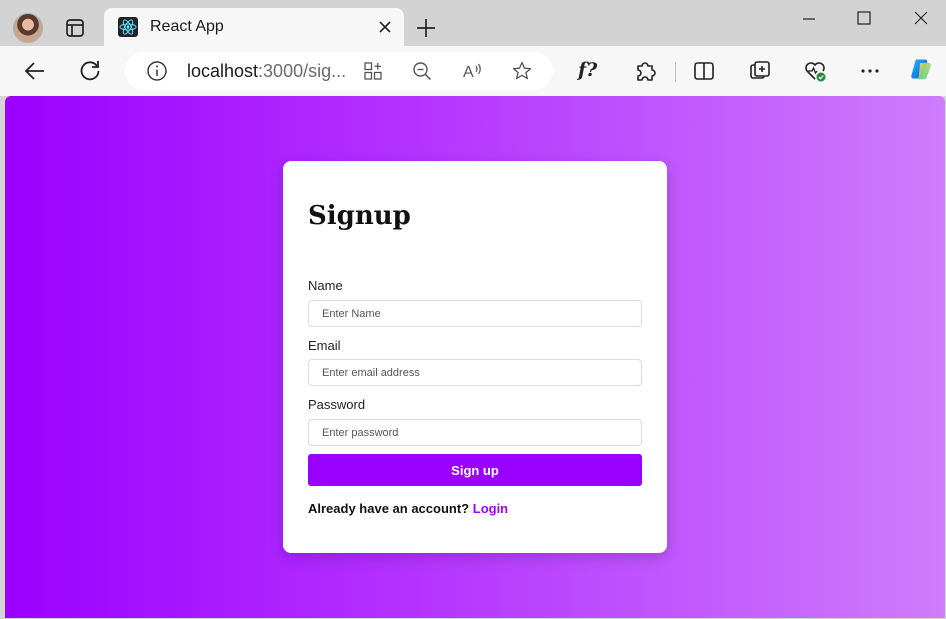 Image resolution: width=946 pixels, height=619 pixels. Describe the element at coordinates (359, 216) in the screenshot. I see `page-title: Signup` at that location.